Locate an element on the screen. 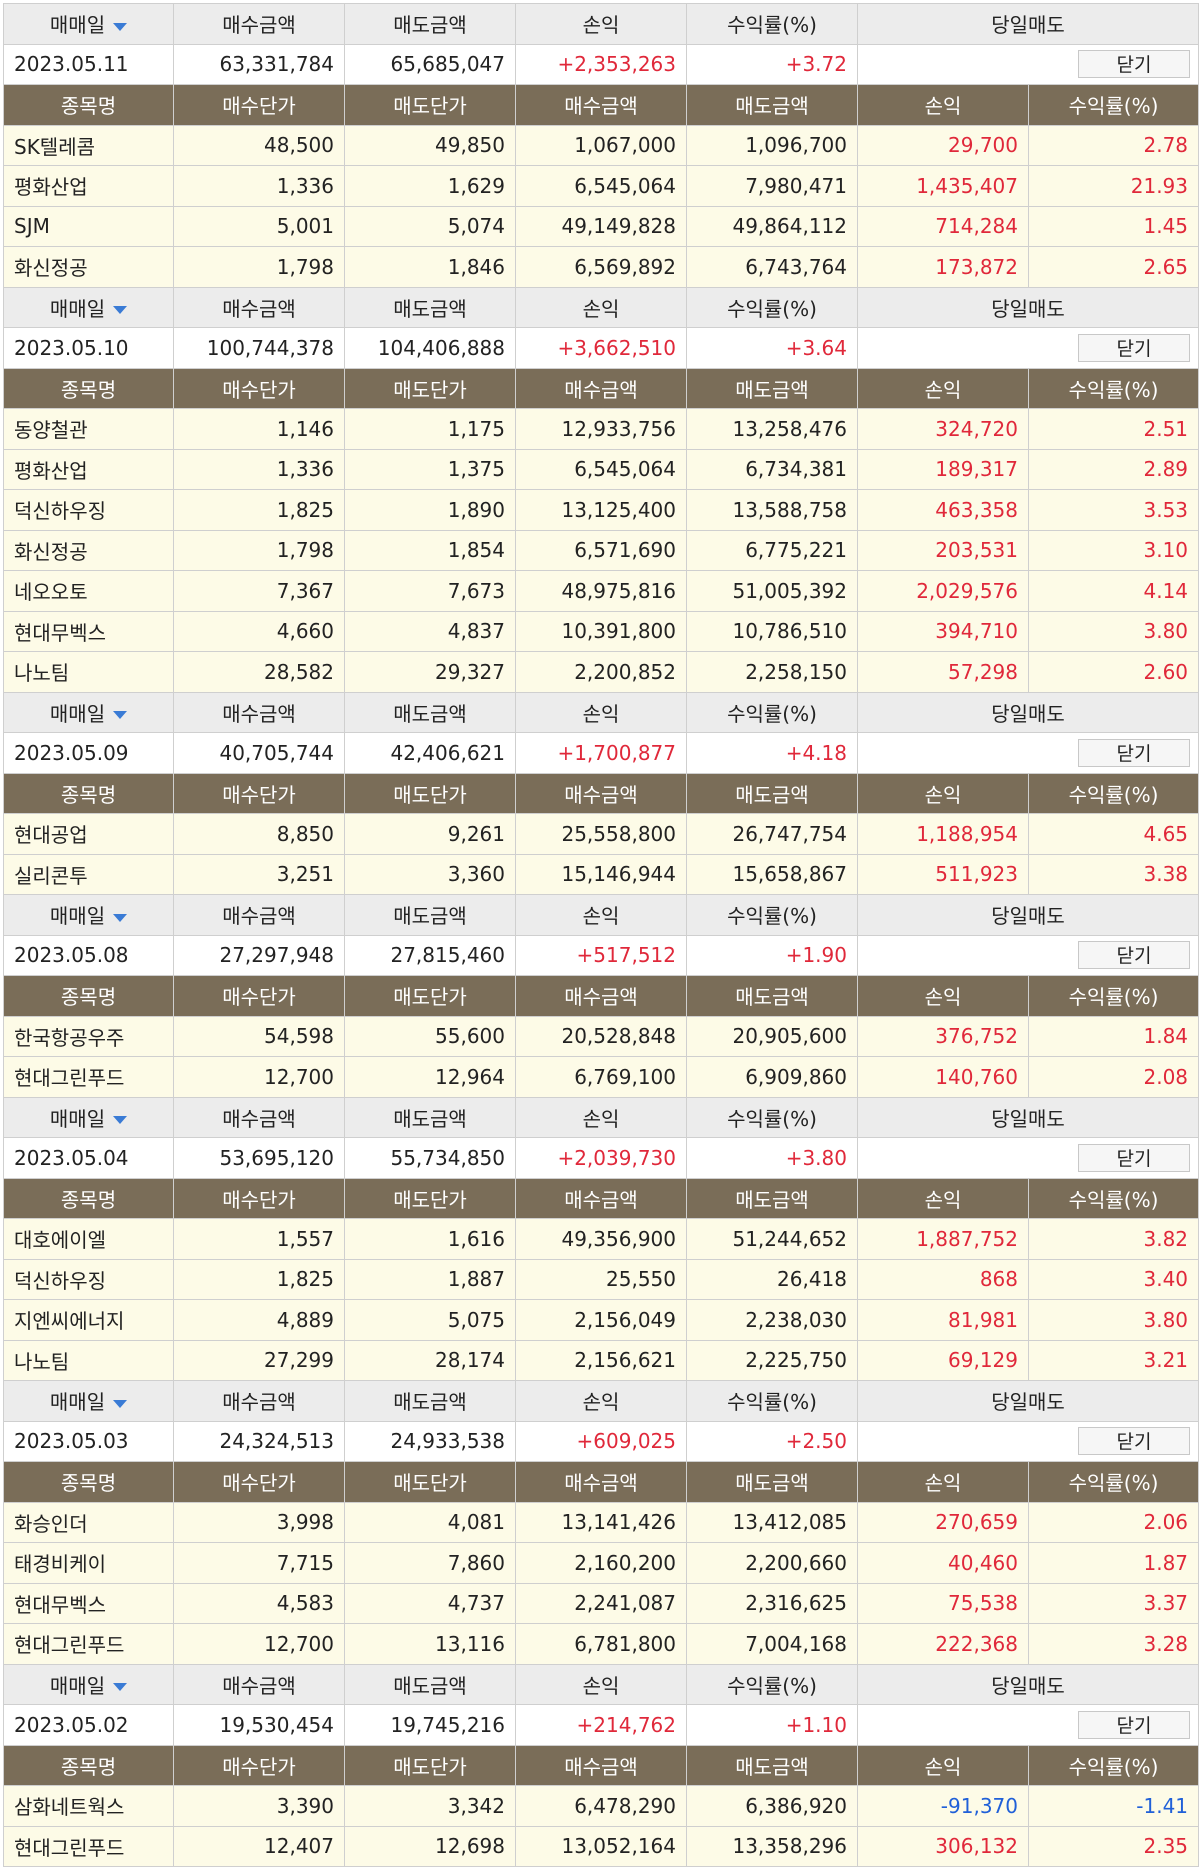  sell-price: 1,175 is located at coordinates (430, 429).